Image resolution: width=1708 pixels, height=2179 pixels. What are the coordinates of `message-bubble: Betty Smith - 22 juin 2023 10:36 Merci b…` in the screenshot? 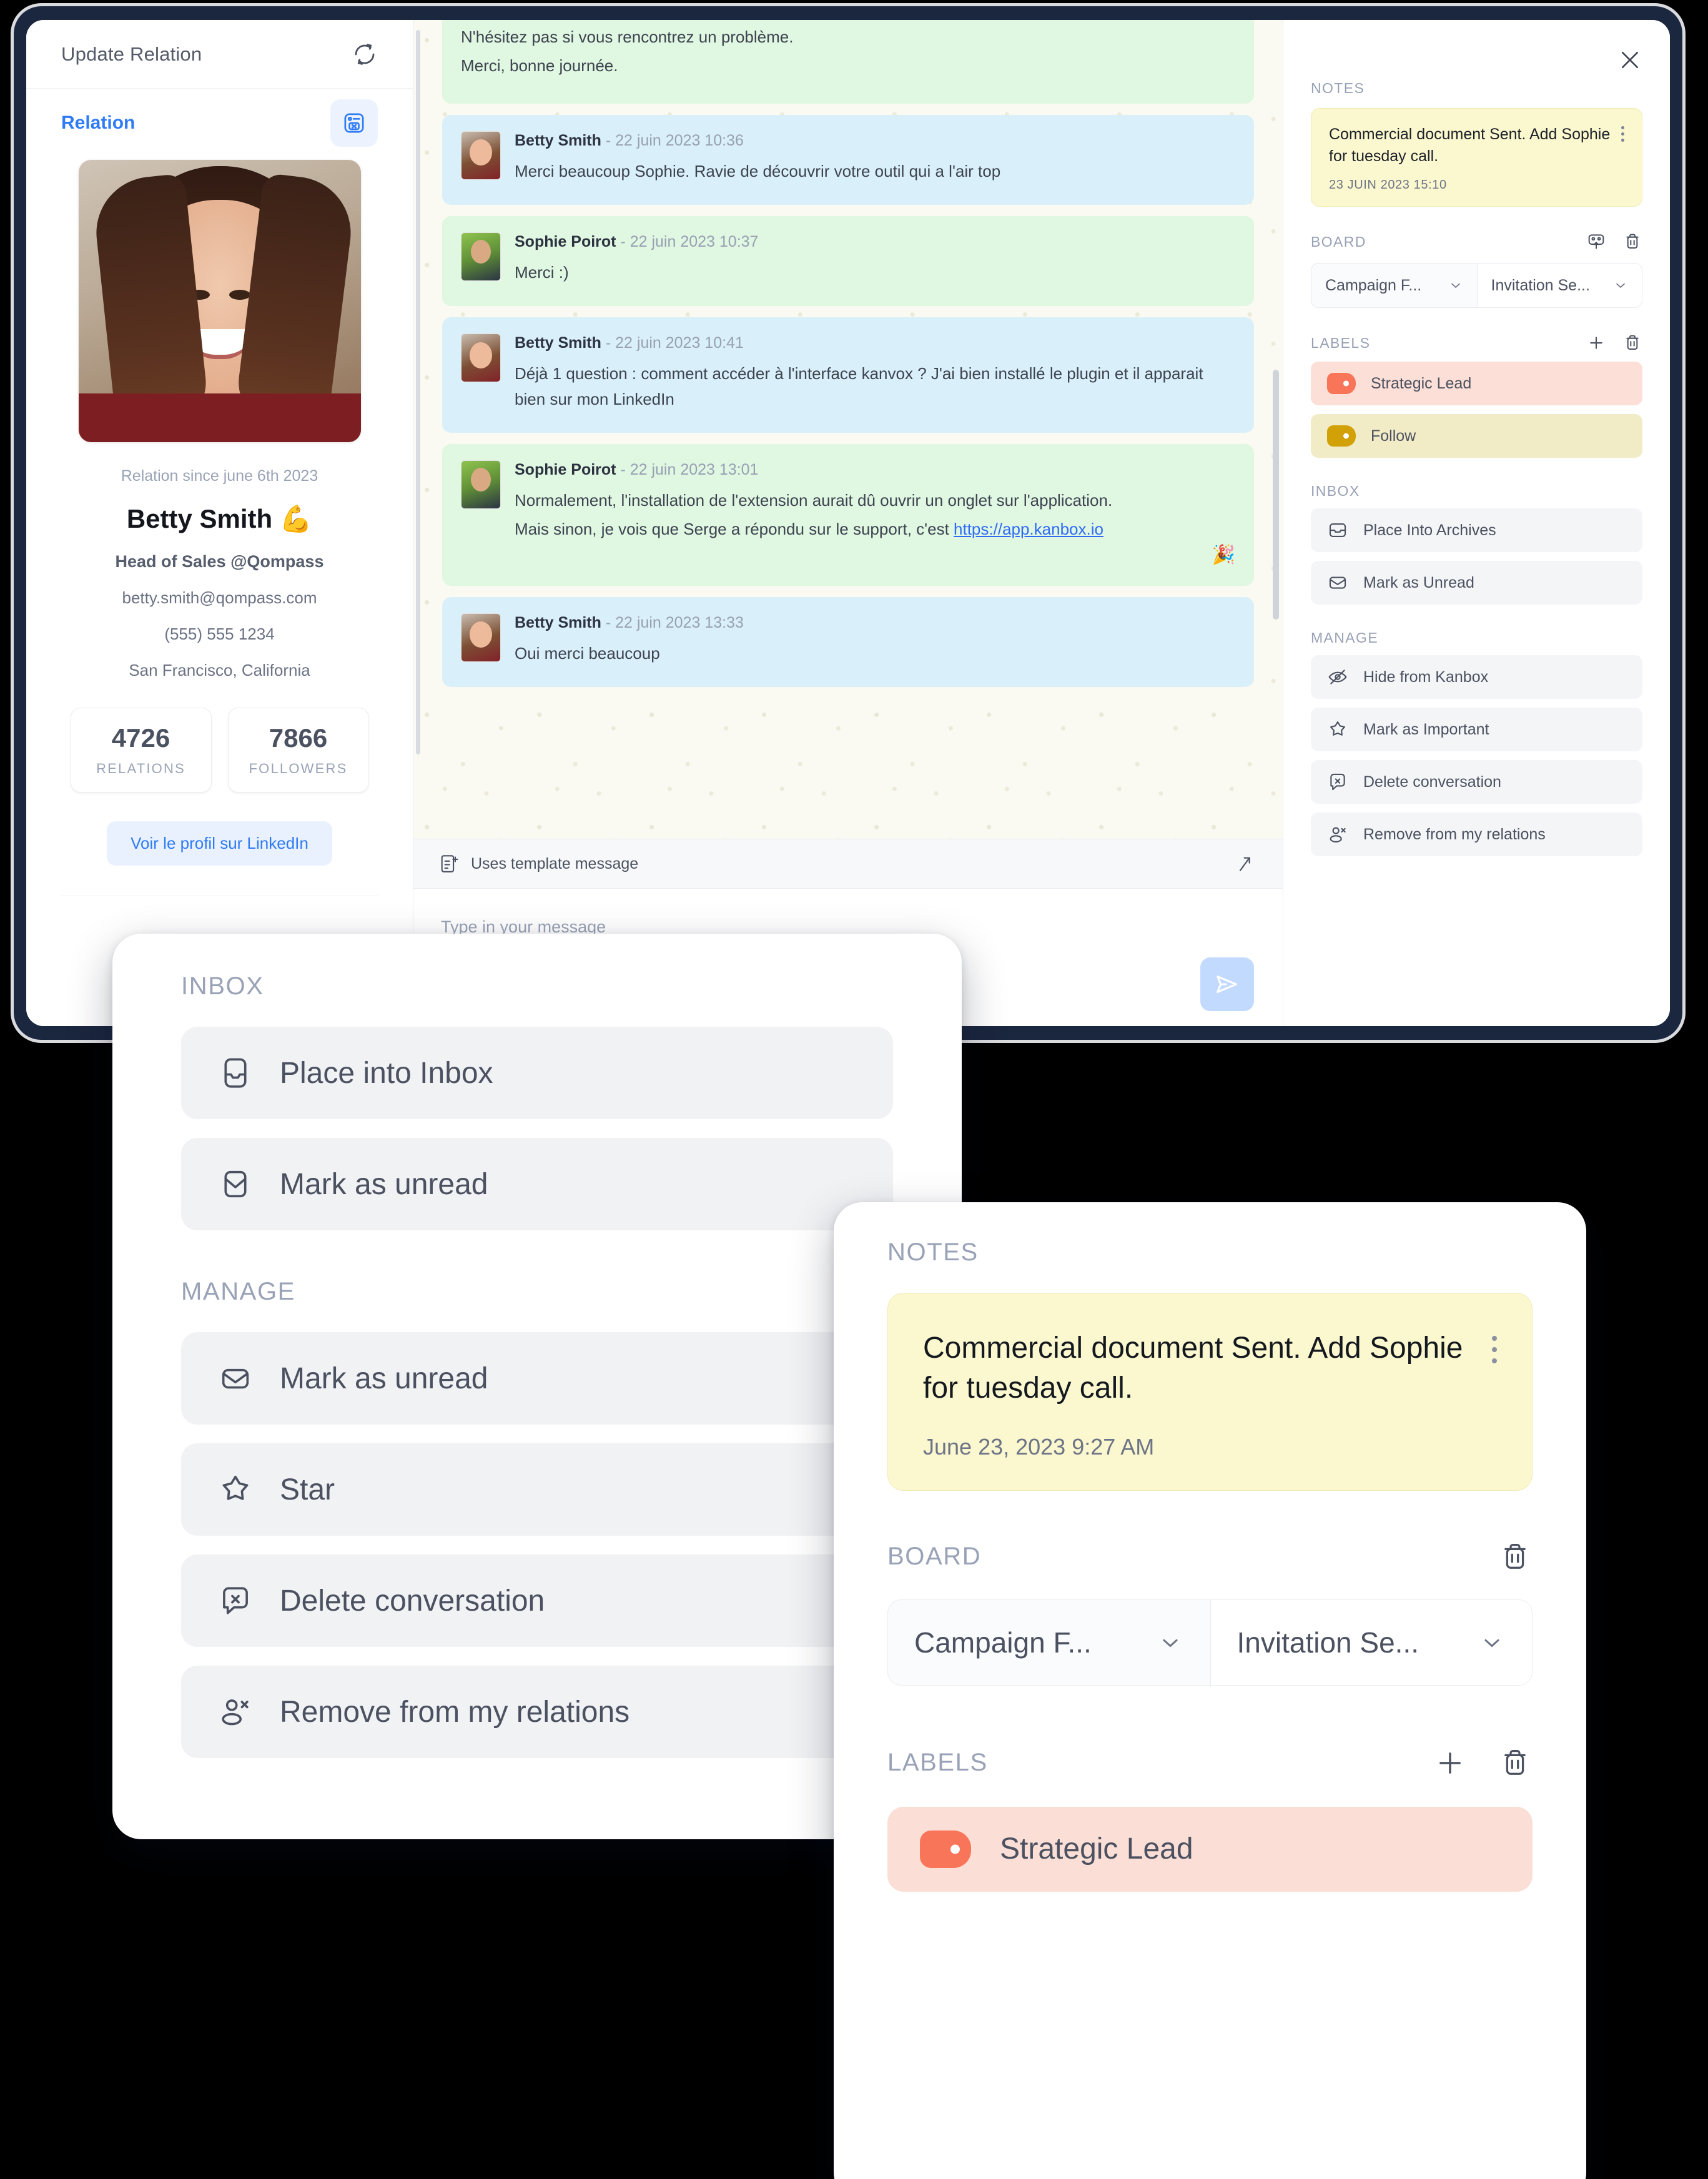 It's located at (848, 160).